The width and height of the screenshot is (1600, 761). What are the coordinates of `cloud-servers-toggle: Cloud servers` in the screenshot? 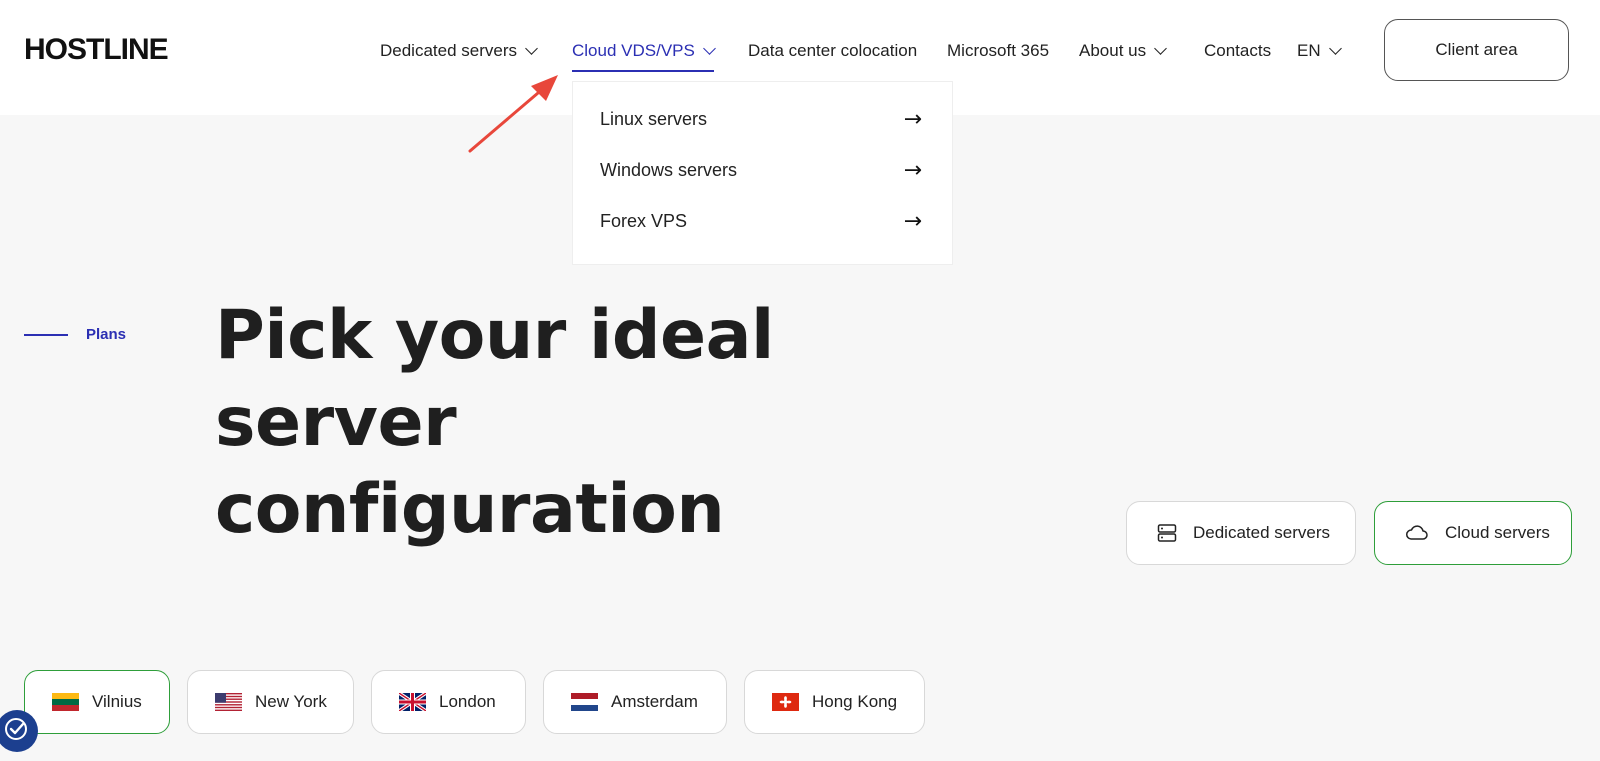 It's located at (1473, 533).